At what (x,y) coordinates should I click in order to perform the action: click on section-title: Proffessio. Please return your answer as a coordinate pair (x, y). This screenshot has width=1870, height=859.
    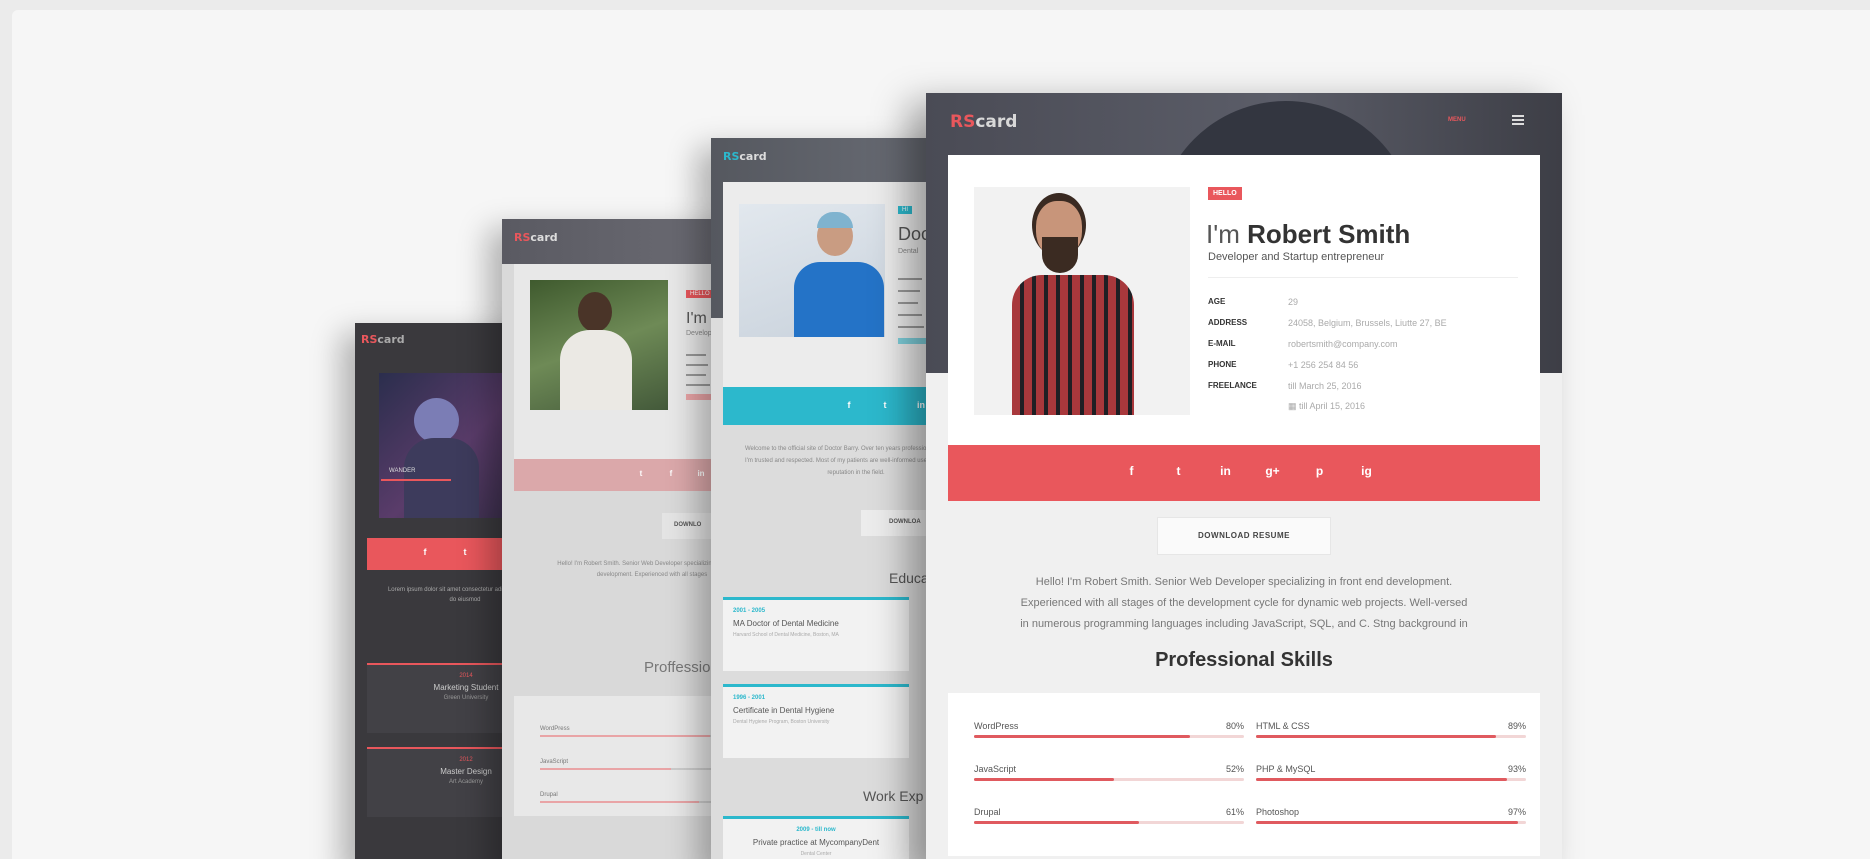
    Looking at the image, I should click on (677, 667).